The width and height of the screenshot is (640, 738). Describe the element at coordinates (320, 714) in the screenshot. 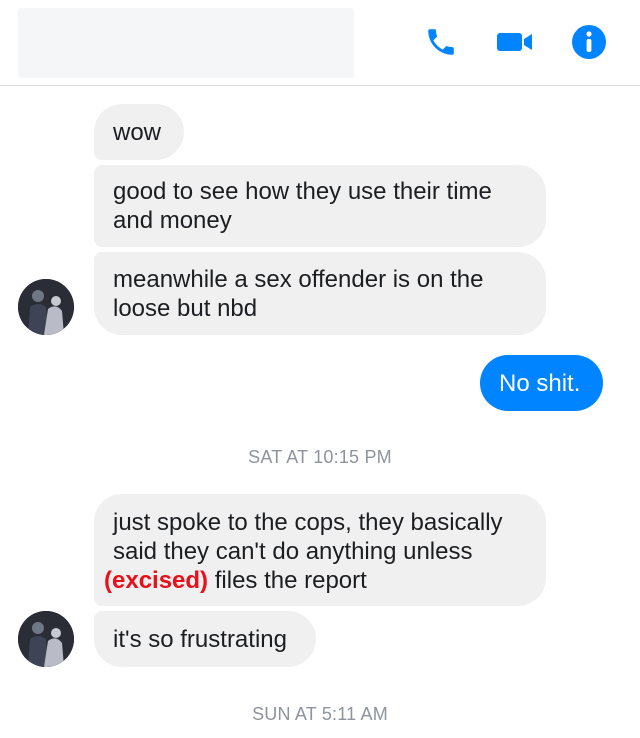

I see `timestamp: SUN AT 5:11 AM` at that location.